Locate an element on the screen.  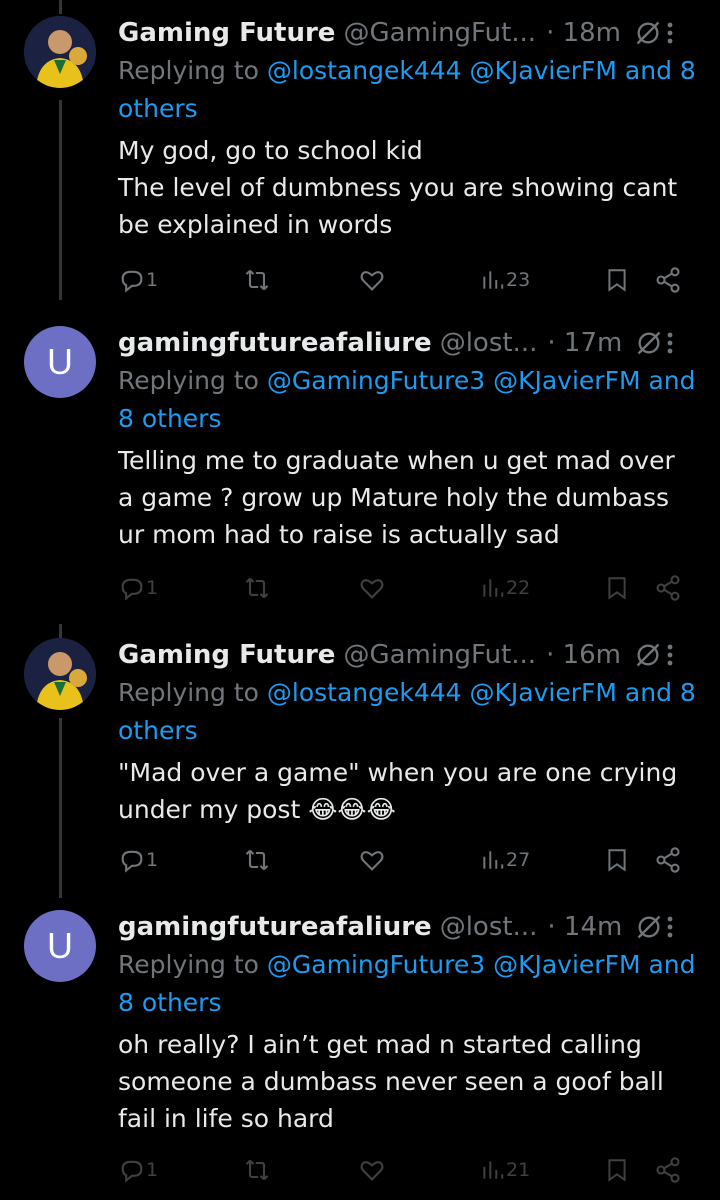
views-count: 23 is located at coordinates (518, 280).